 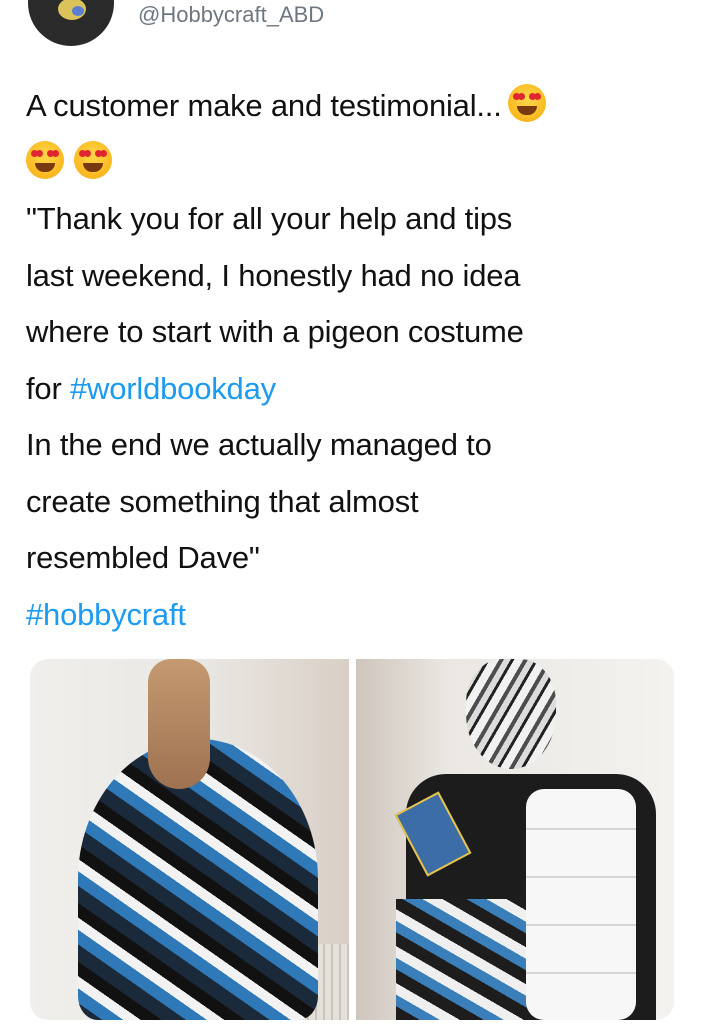 I want to click on tweet-line-text: In the end we actually managed to, so click(x=259, y=444).